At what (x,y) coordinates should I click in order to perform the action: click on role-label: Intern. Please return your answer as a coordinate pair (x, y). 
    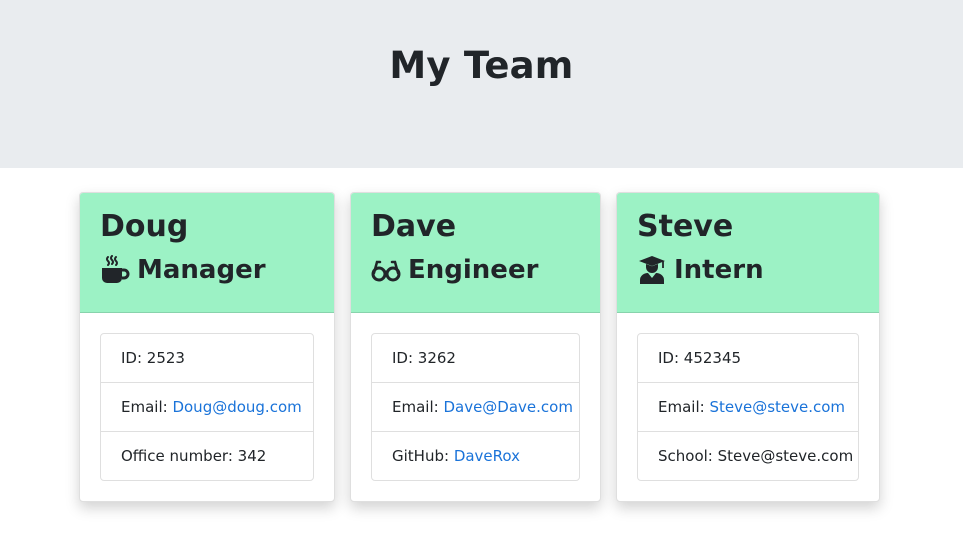
    Looking at the image, I should click on (719, 270).